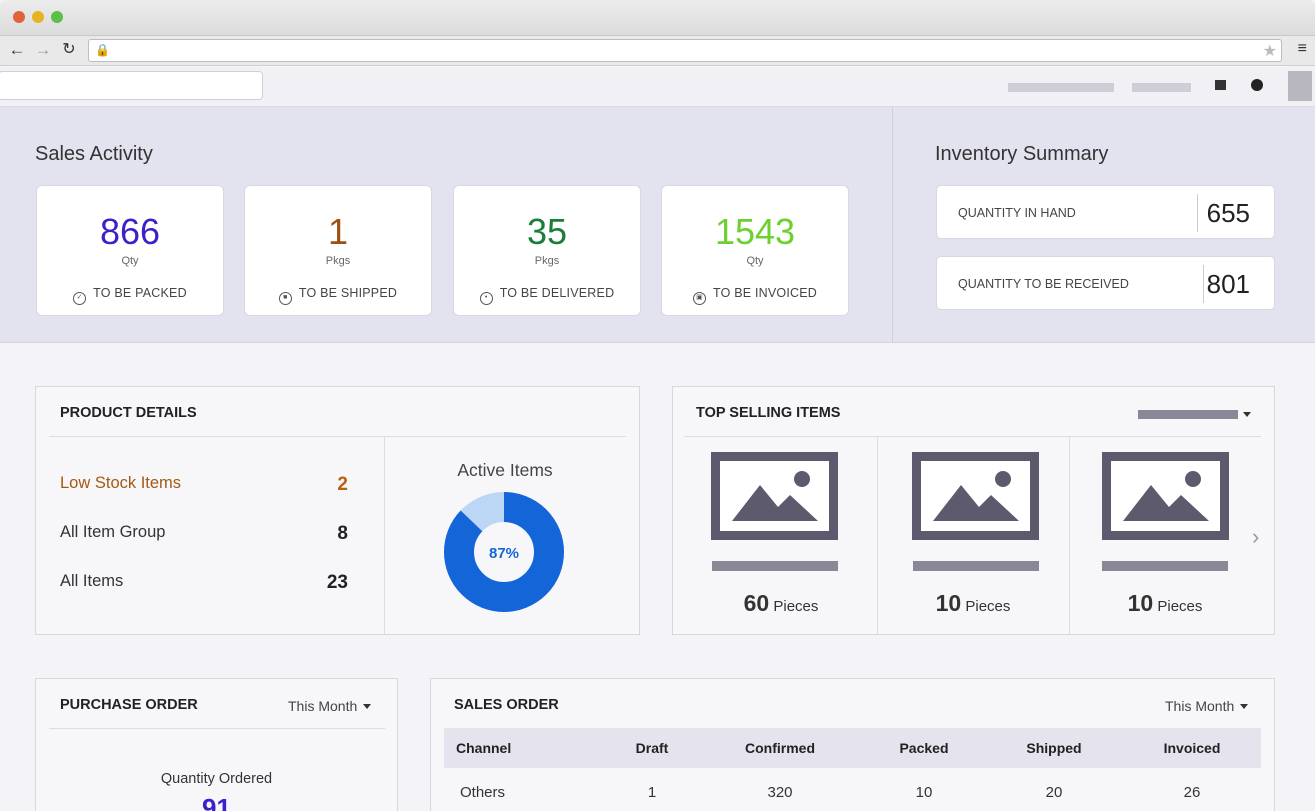 The height and width of the screenshot is (811, 1315). Describe the element at coordinates (486, 298) in the screenshot. I see `delivery-circle-icon: •` at that location.